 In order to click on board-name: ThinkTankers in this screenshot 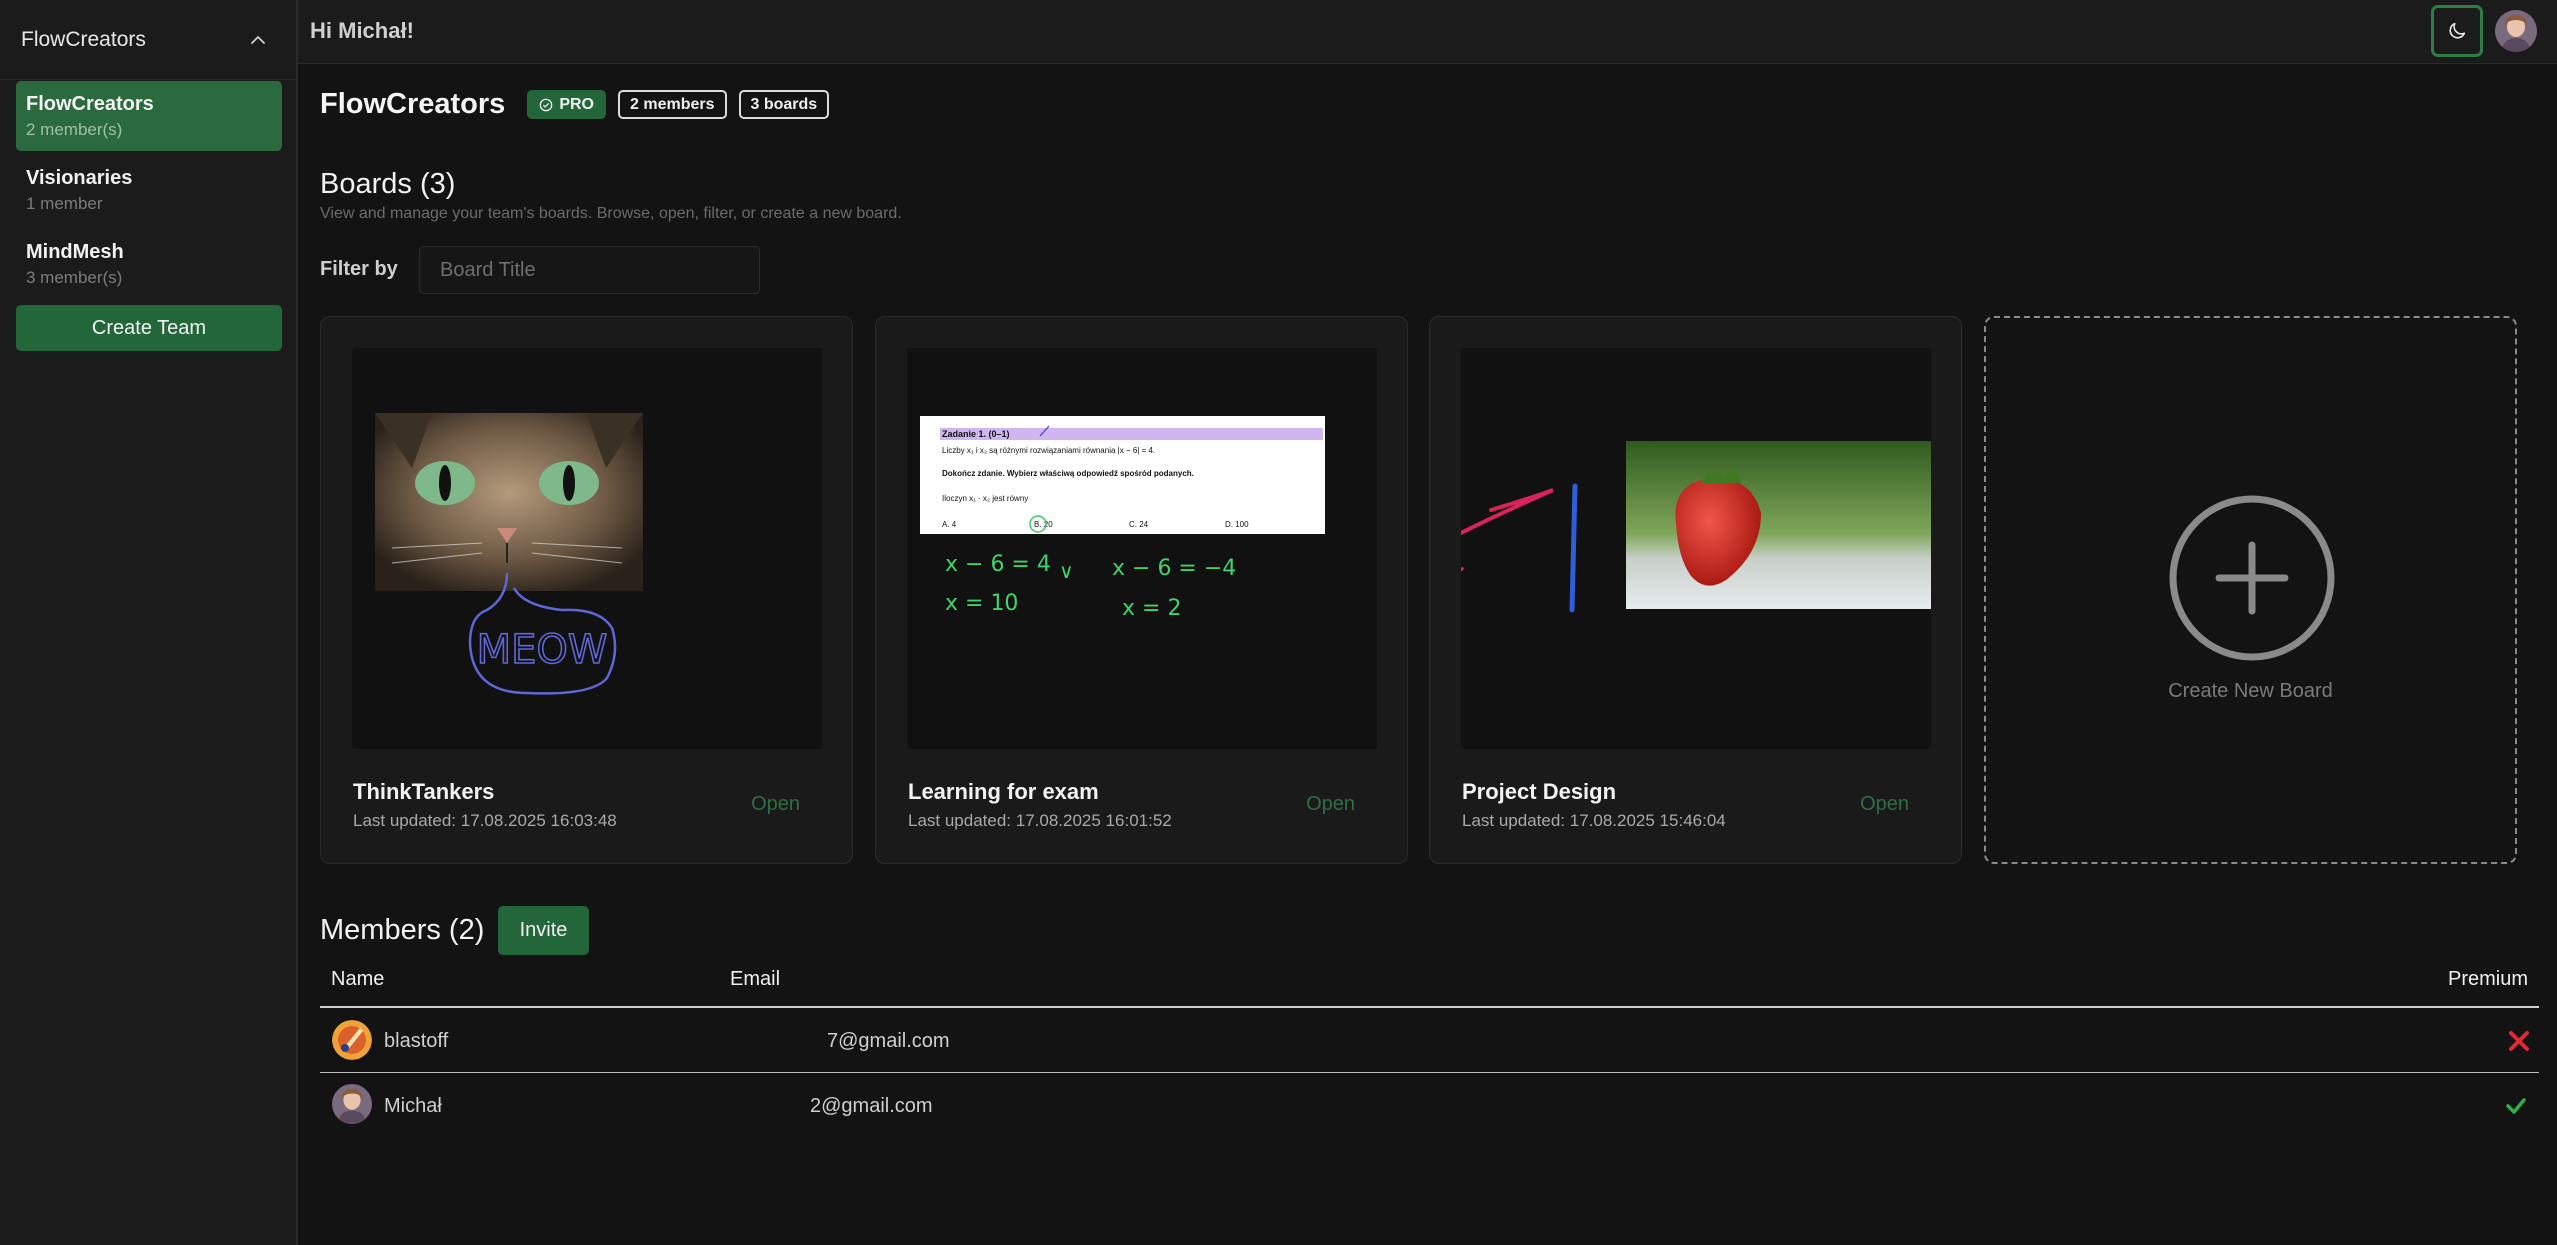, I will do `click(424, 791)`.